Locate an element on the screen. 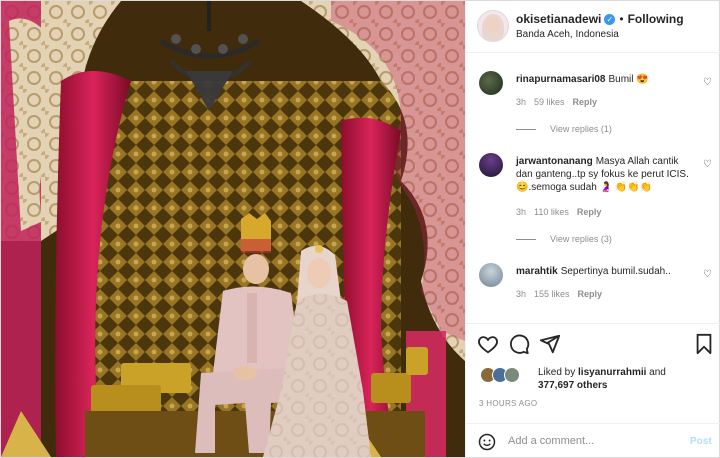 The height and width of the screenshot is (458, 720). verified-badge-icon: ✓ is located at coordinates (610, 19).